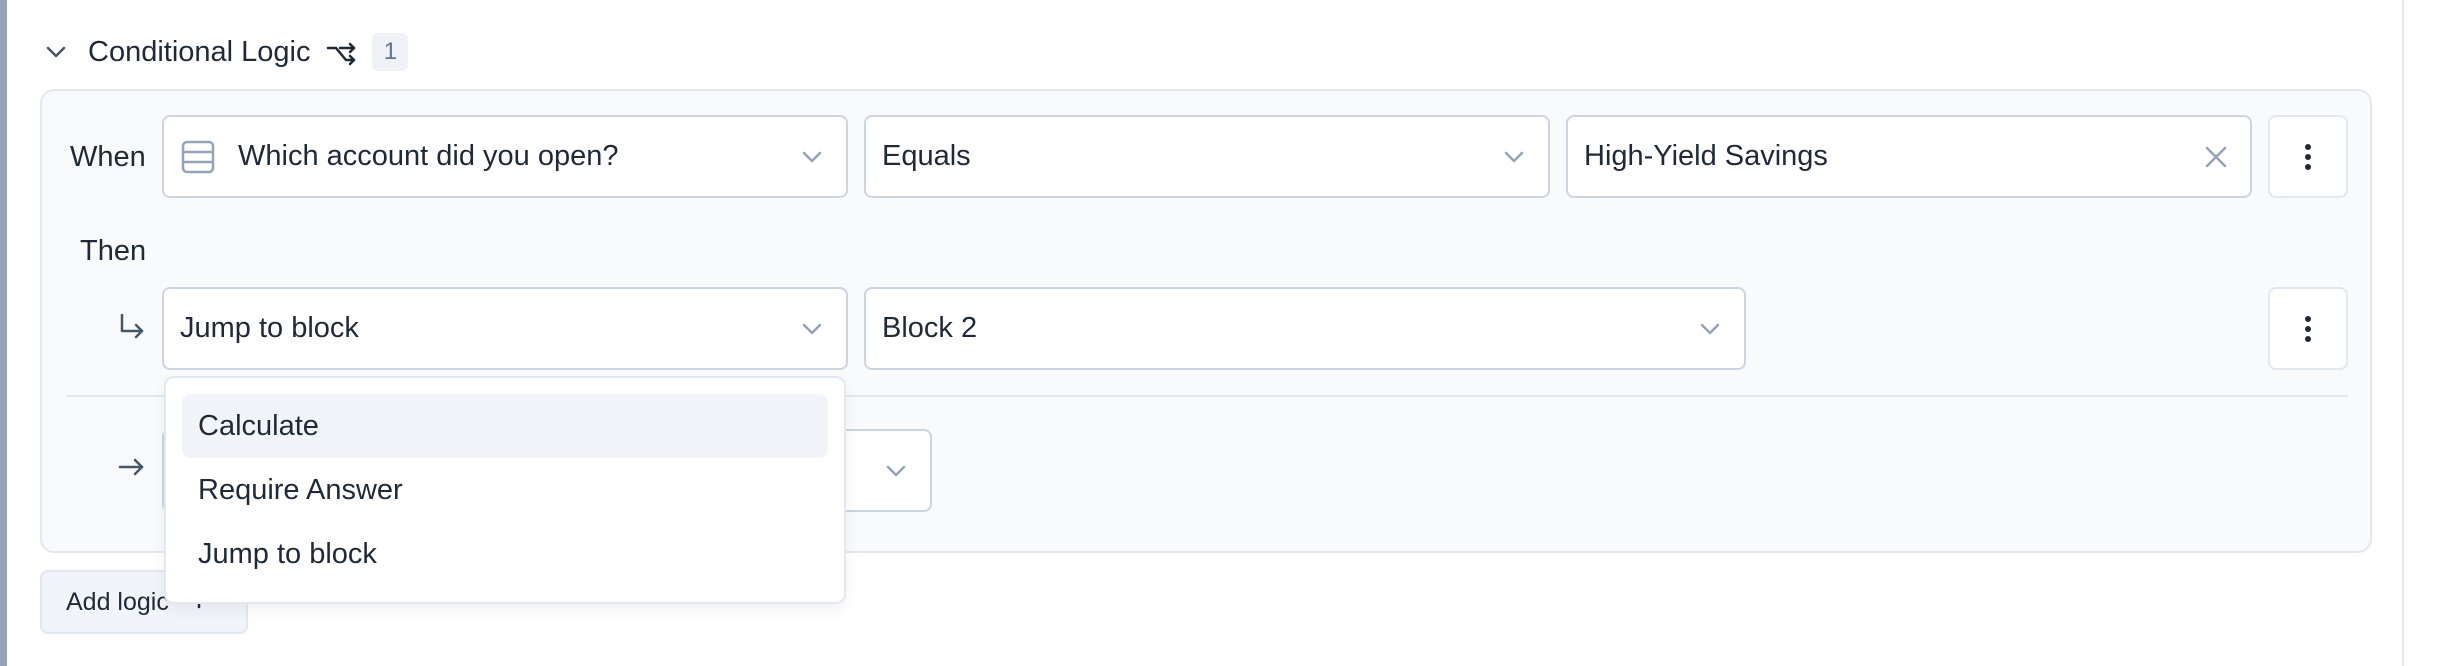 Image resolution: width=2440 pixels, height=666 pixels. What do you see at coordinates (1706, 156) in the screenshot?
I see `value-input-text: High-Yield Savings` at bounding box center [1706, 156].